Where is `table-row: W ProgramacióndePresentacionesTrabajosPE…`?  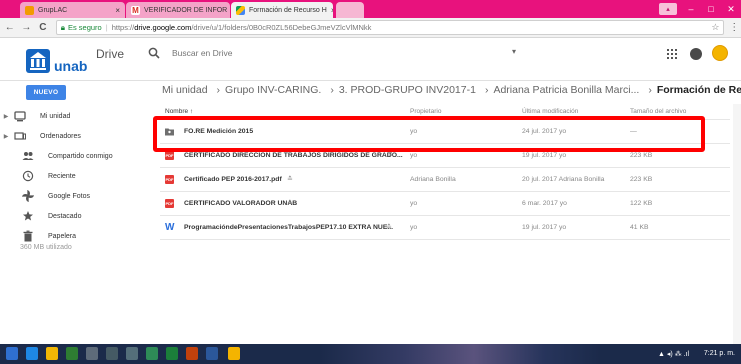 table-row: W ProgramacióndePresentacionesTrabajosPE… is located at coordinates (445, 228).